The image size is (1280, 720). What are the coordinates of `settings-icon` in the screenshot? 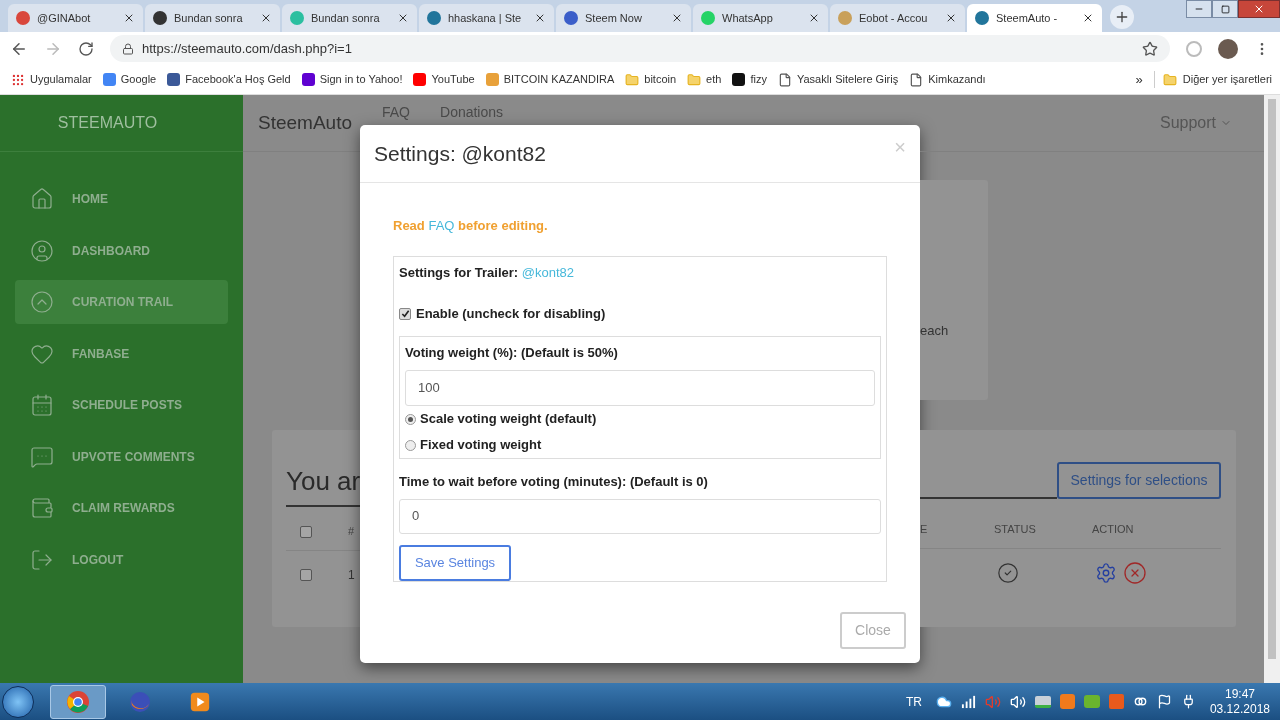 It's located at (1106, 573).